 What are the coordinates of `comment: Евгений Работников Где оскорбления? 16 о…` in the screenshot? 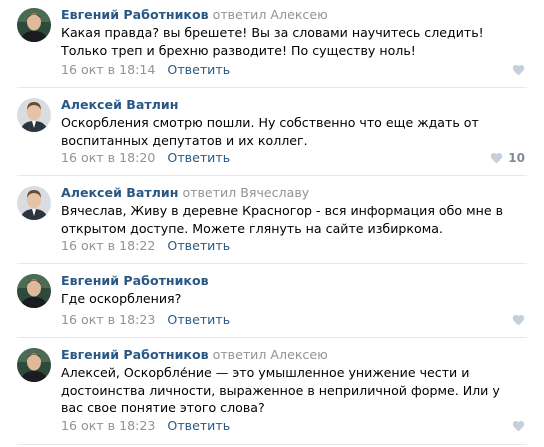 It's located at (272, 303).